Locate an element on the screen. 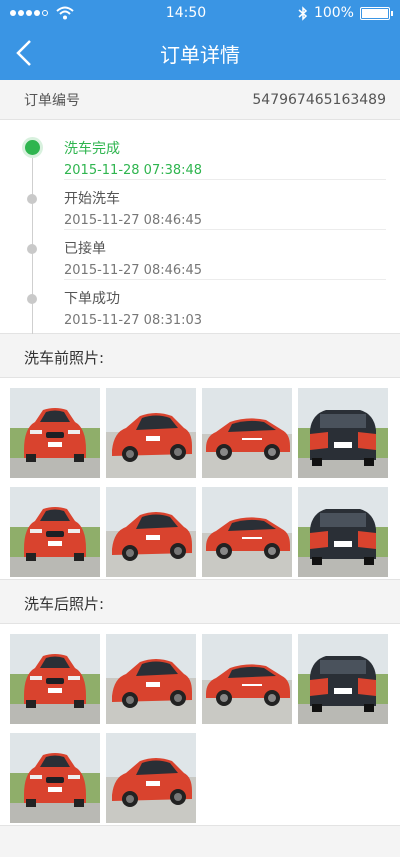  page-title: 订单详情 is located at coordinates (200, 54).